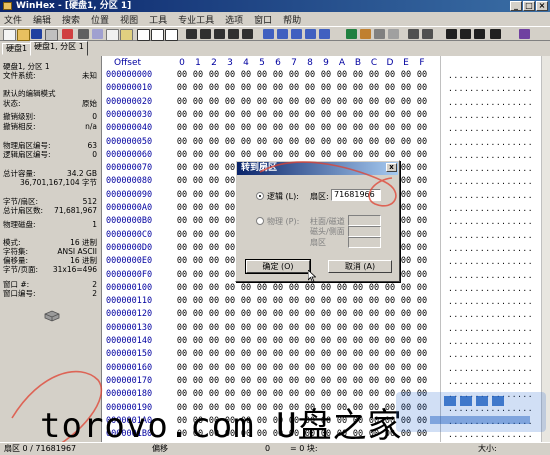  I want to click on watermark-text: torovo.com U盘之家, so click(221, 426).